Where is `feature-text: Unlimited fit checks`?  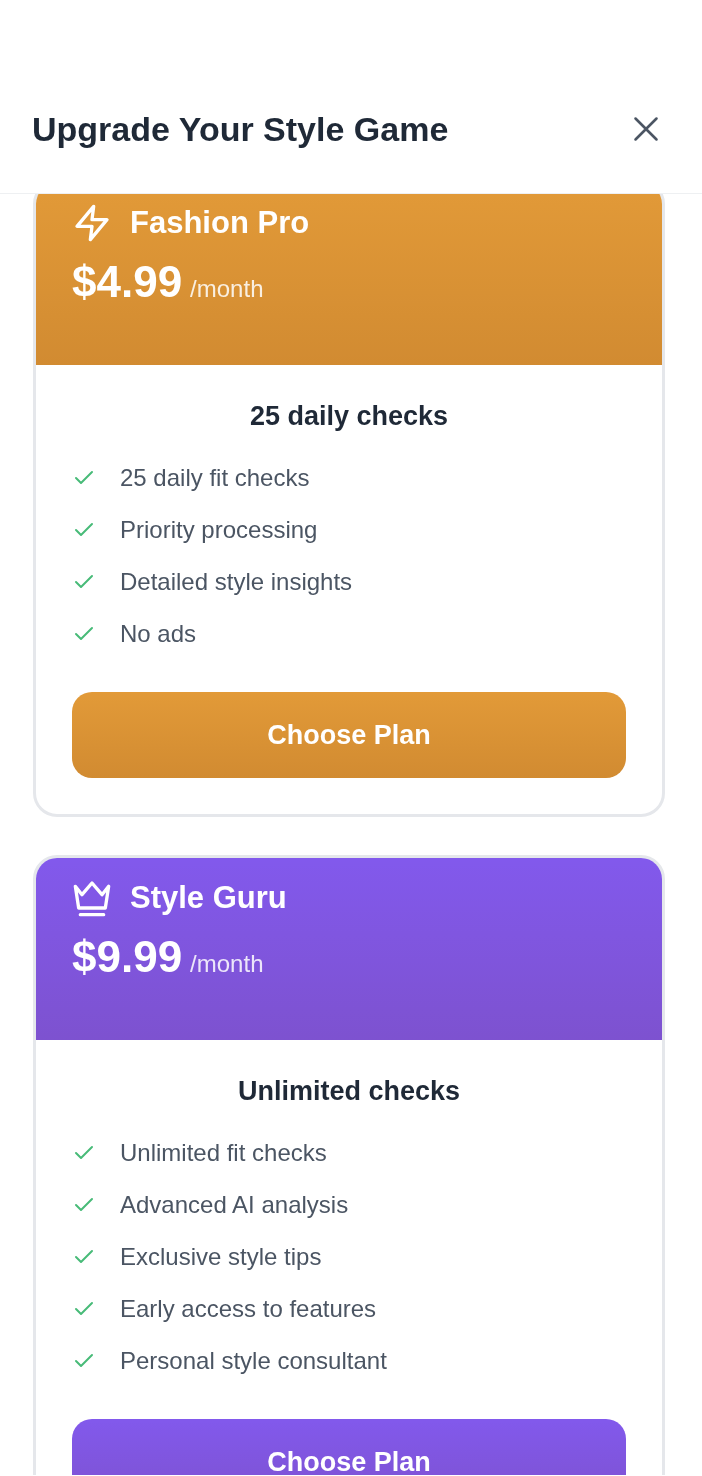
feature-text: Unlimited fit checks is located at coordinates (223, 1153).